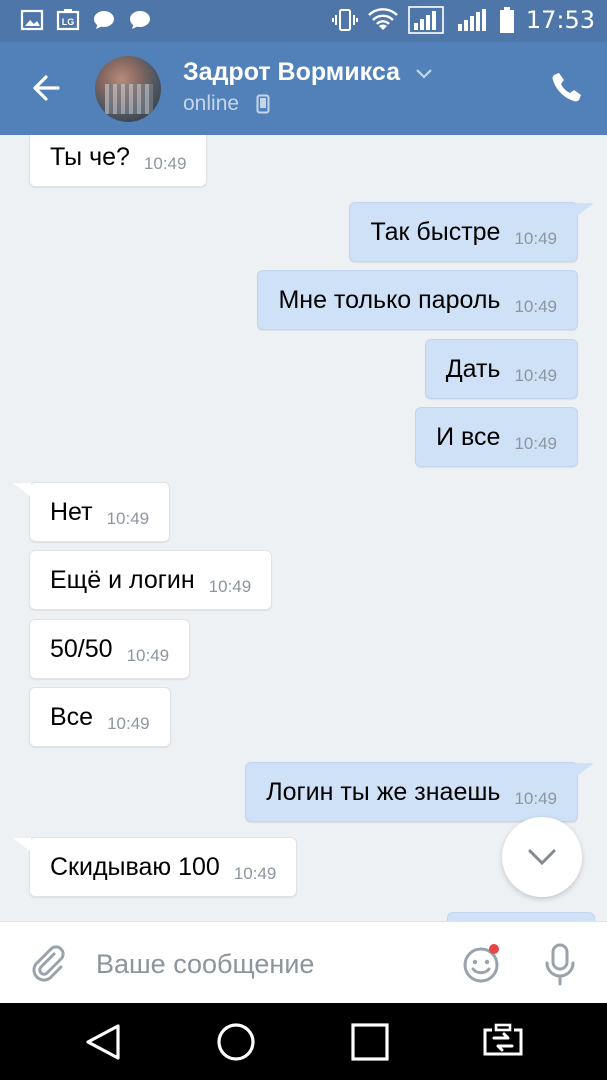 The height and width of the screenshot is (1080, 607). I want to click on svg-text: LG, so click(68, 22).